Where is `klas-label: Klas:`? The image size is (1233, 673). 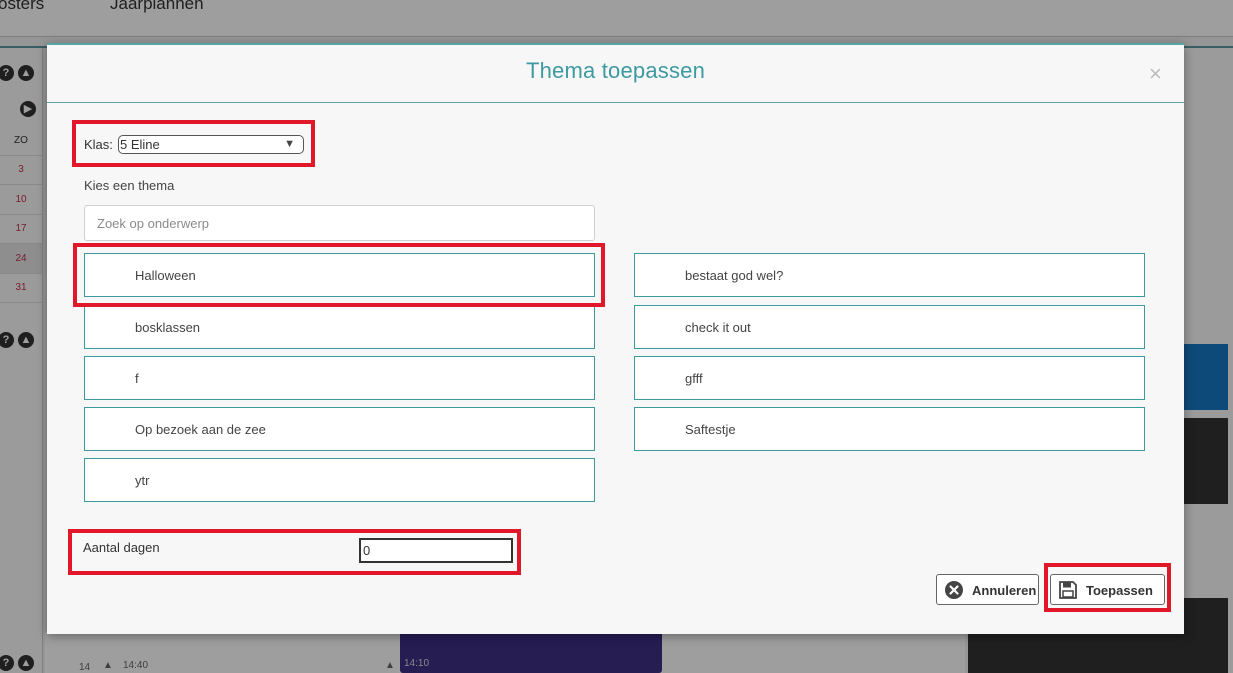 klas-label: Klas: is located at coordinates (98, 144).